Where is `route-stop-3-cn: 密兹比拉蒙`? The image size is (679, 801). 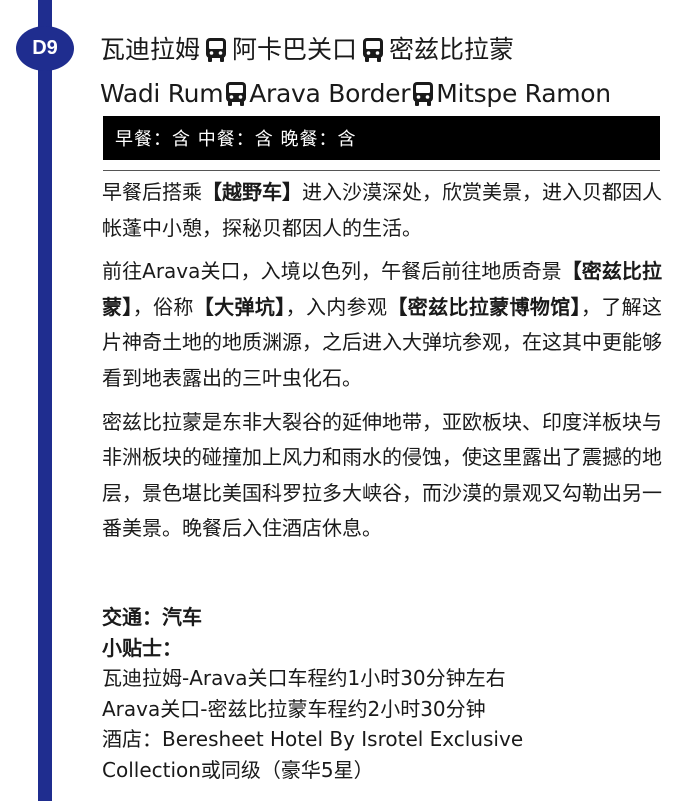 route-stop-3-cn: 密兹比拉蒙 is located at coordinates (452, 49).